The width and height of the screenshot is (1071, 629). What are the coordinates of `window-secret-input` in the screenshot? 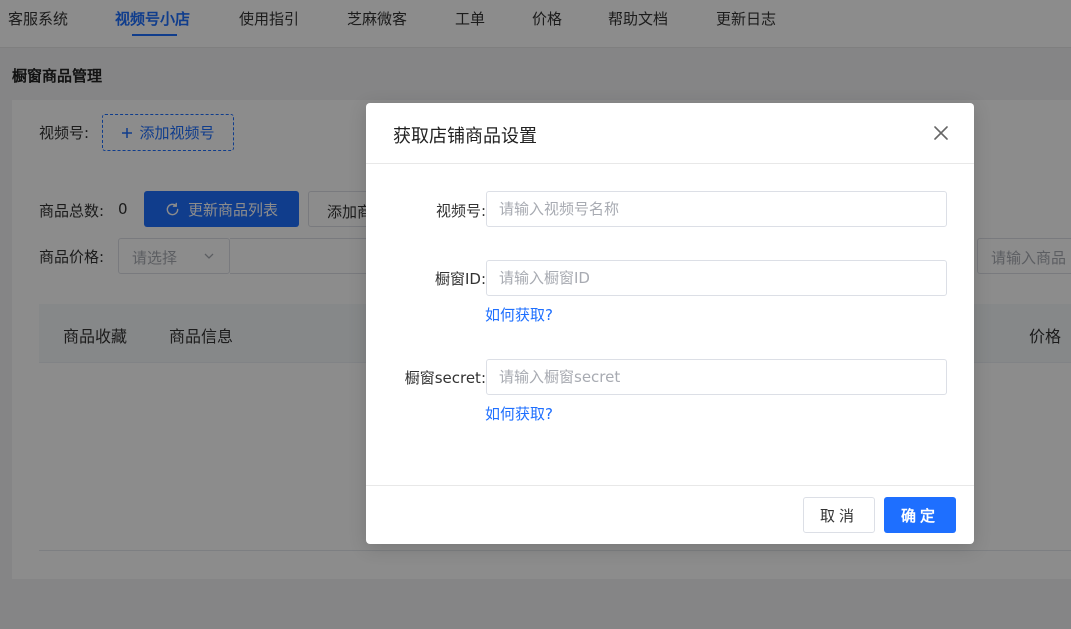 It's located at (716, 377).